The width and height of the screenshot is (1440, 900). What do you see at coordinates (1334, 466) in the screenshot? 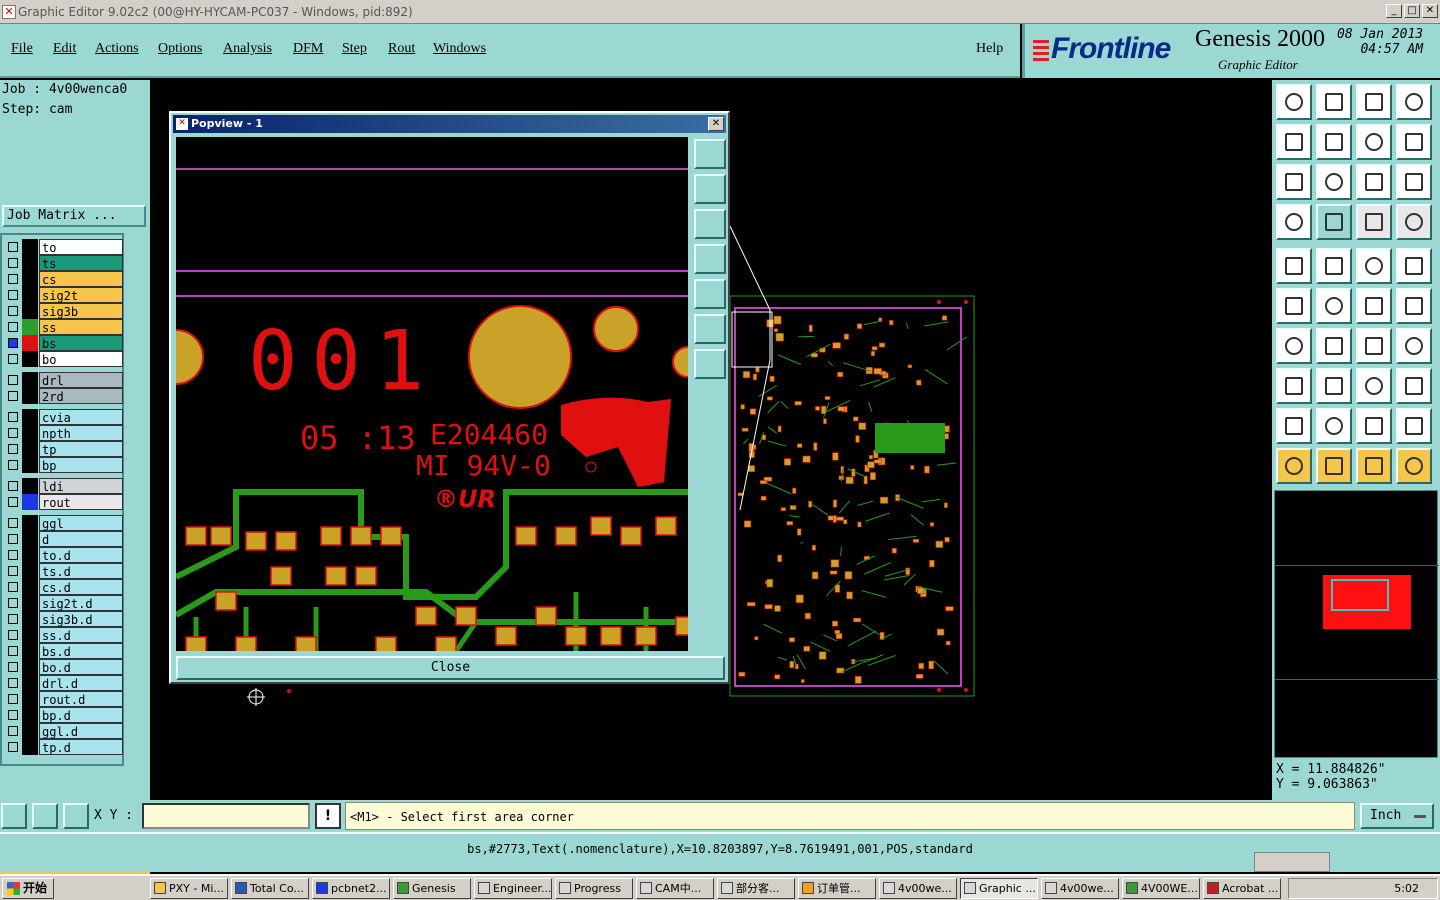
I see `select-box-button` at bounding box center [1334, 466].